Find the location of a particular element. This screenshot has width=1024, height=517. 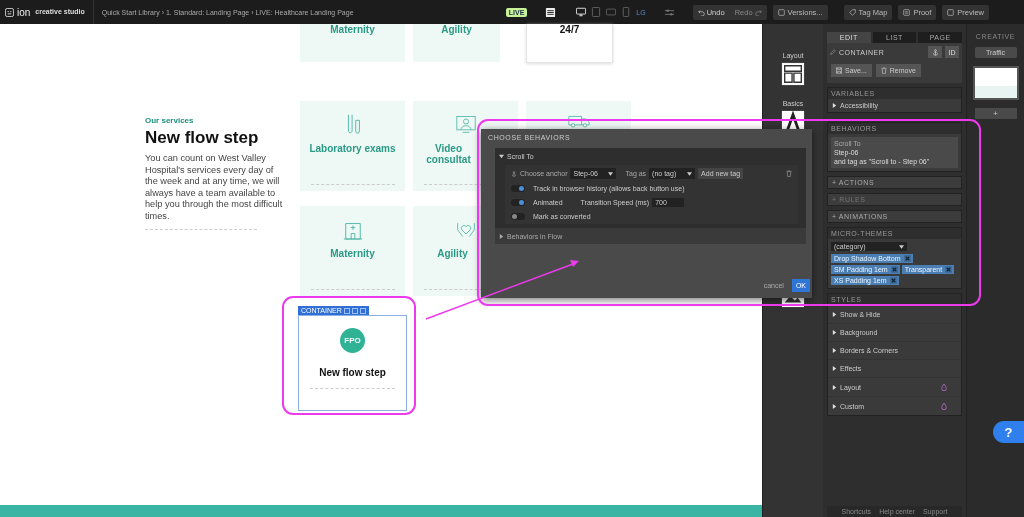

anchor-button is located at coordinates (935, 52).